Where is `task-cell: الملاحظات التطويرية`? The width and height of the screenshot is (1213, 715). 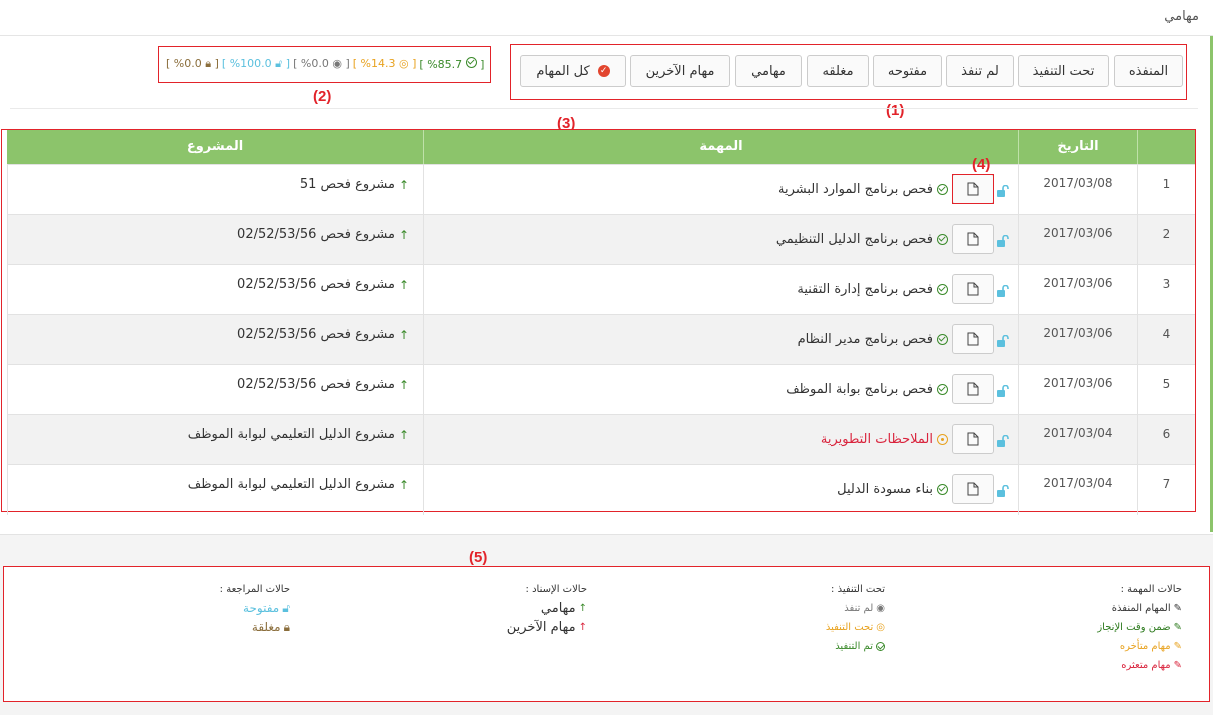
task-cell: الملاحظات التطويرية is located at coordinates (720, 440).